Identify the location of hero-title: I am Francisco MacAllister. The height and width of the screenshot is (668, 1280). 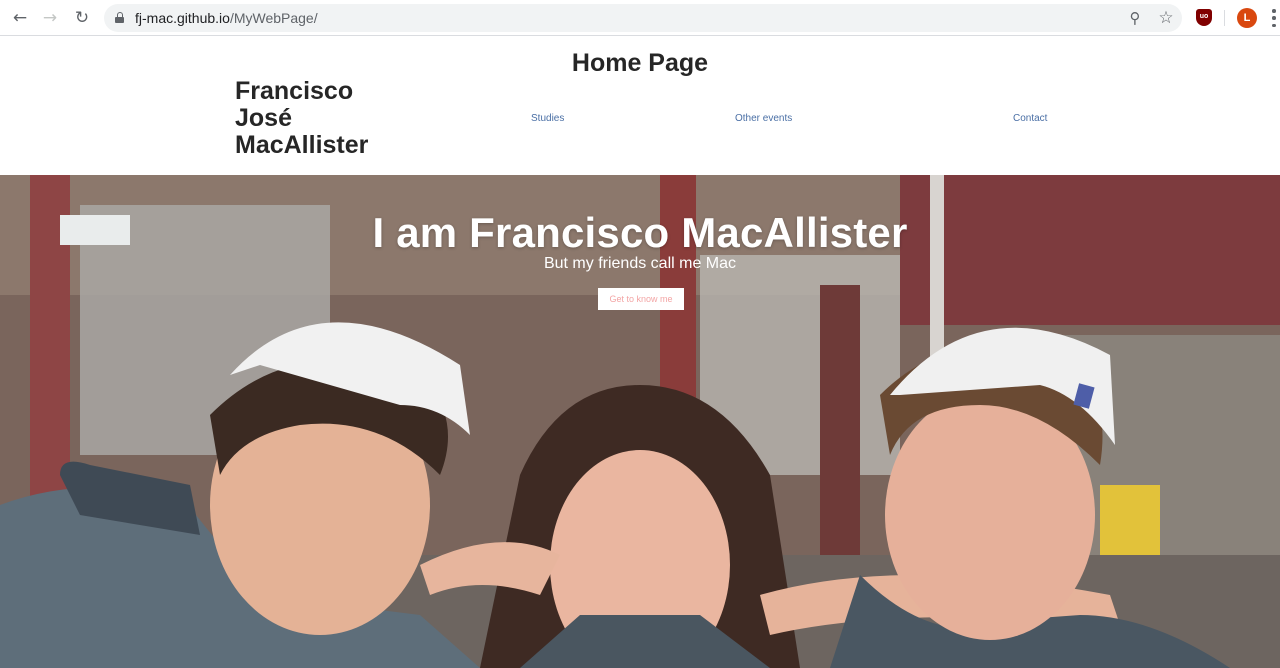
(640, 232).